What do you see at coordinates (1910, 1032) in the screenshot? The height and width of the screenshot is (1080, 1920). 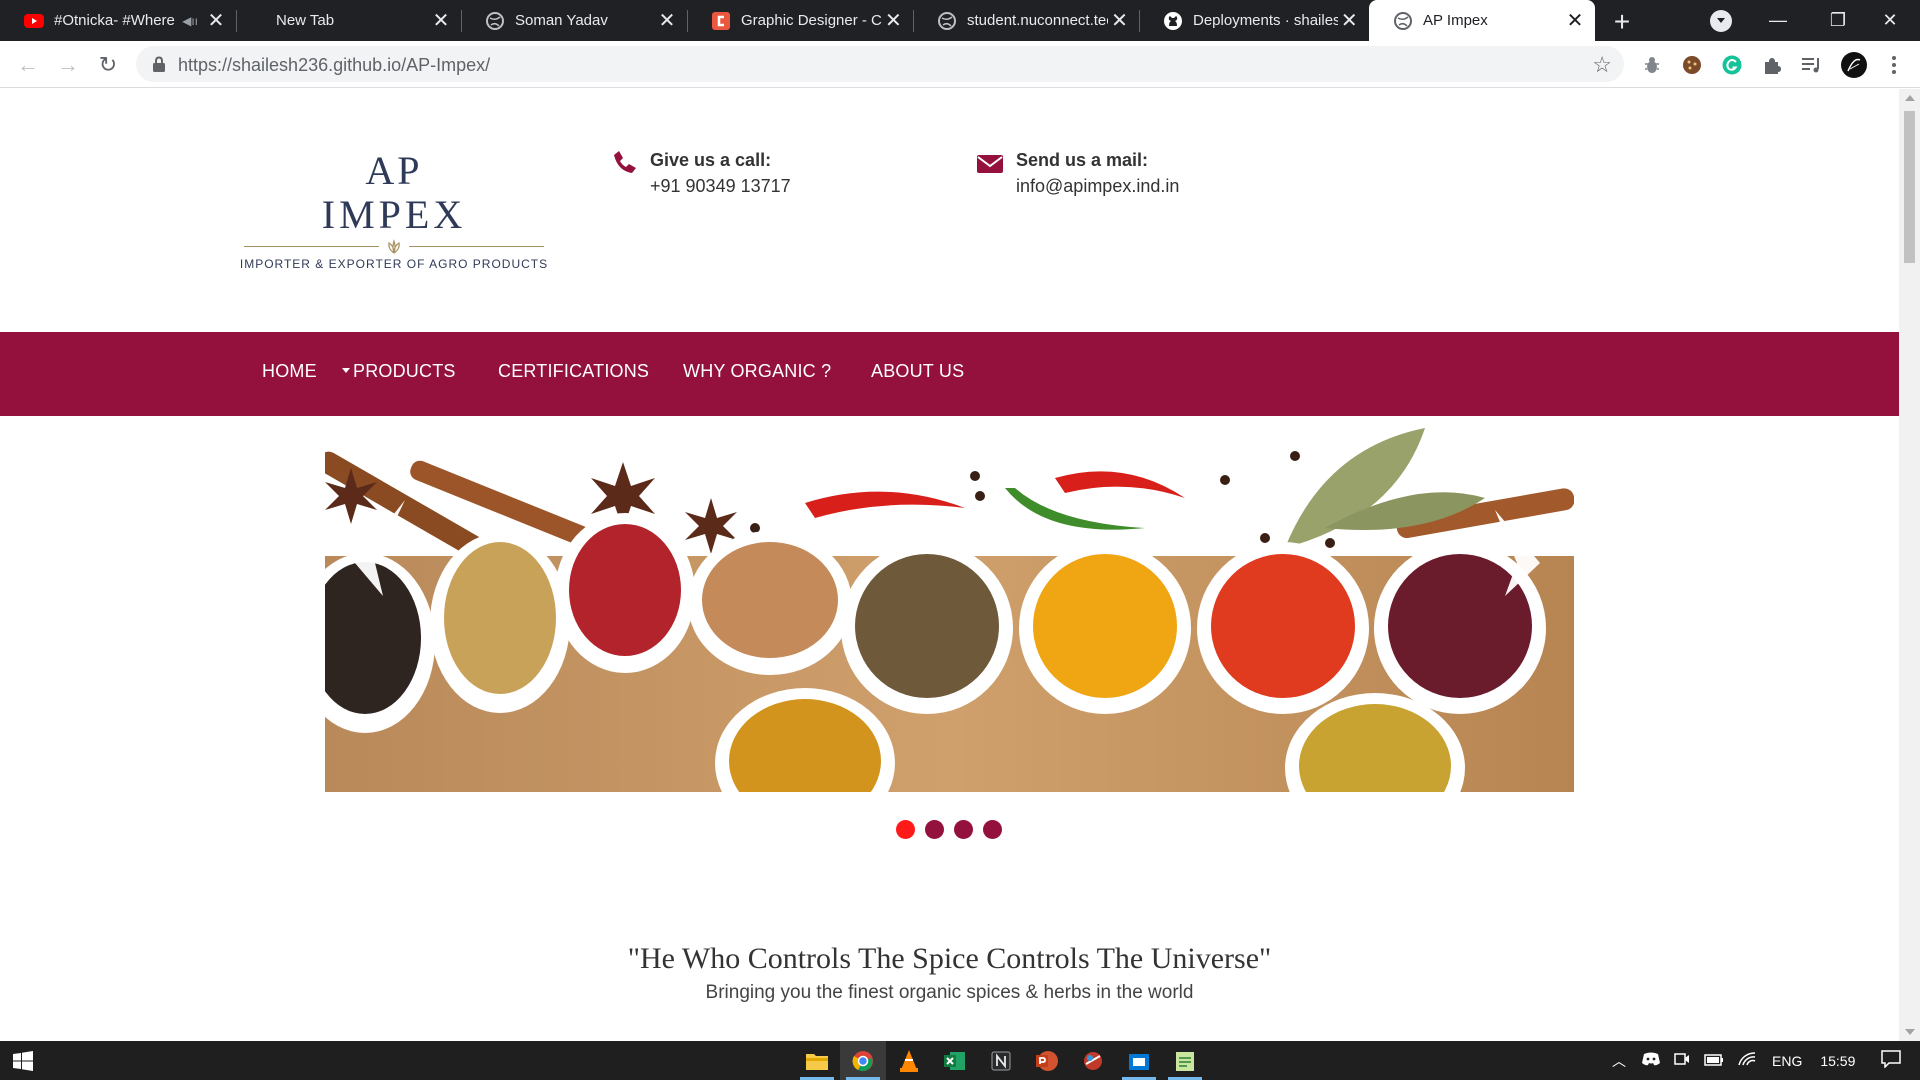 I see `scroll-down-arrow-icon` at bounding box center [1910, 1032].